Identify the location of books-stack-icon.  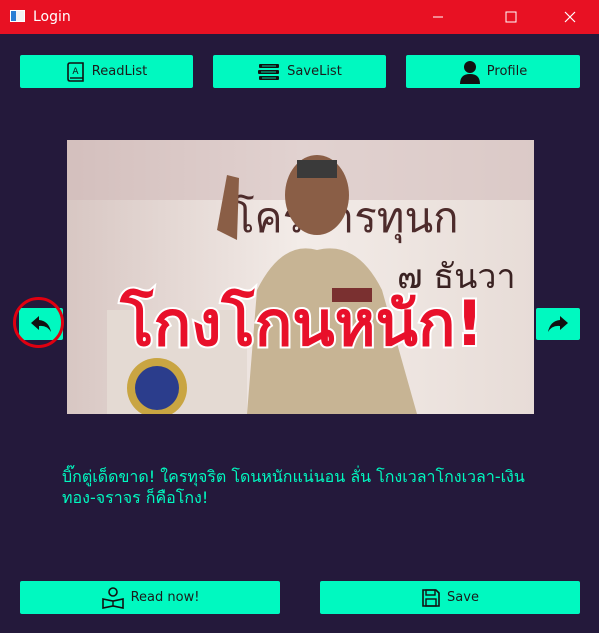
(269, 71).